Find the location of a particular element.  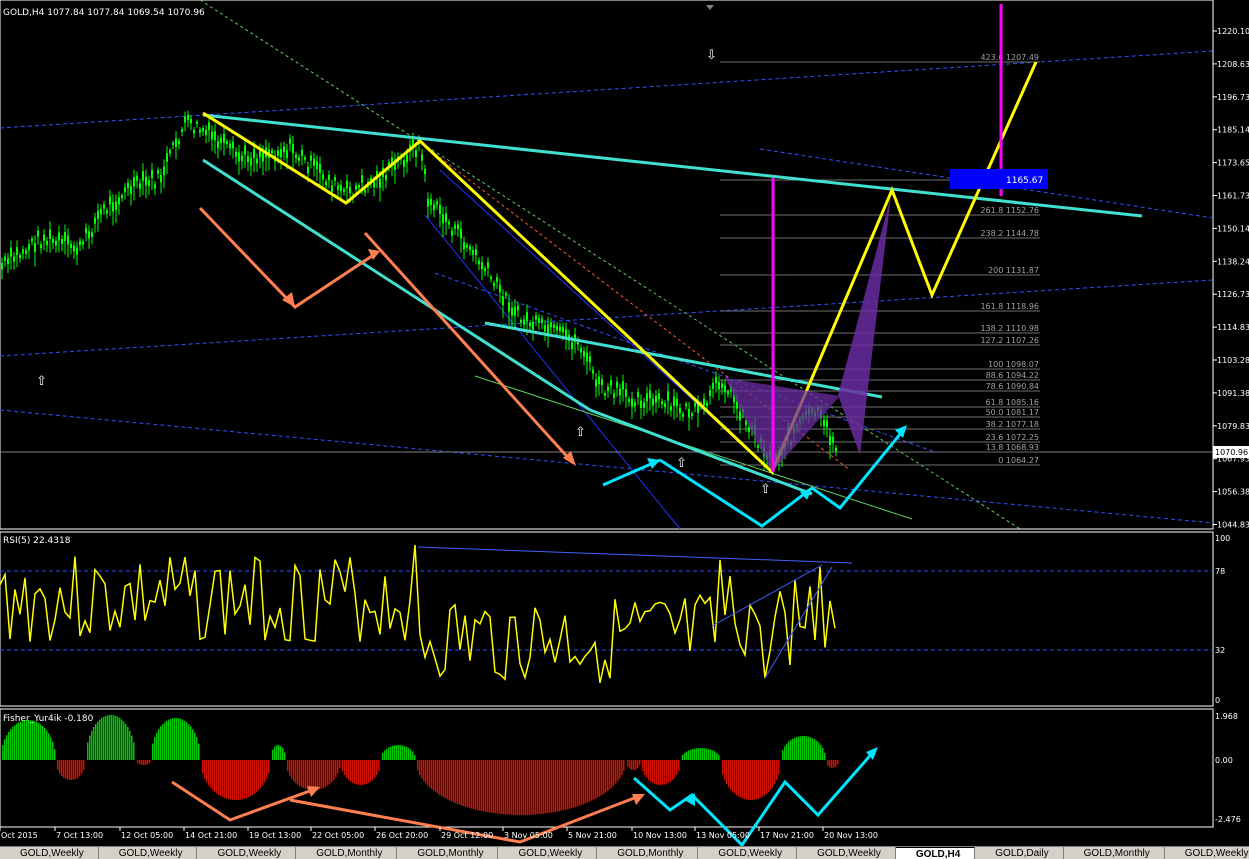

chart-tab: GOLD,Daily is located at coordinates (1019, 853).